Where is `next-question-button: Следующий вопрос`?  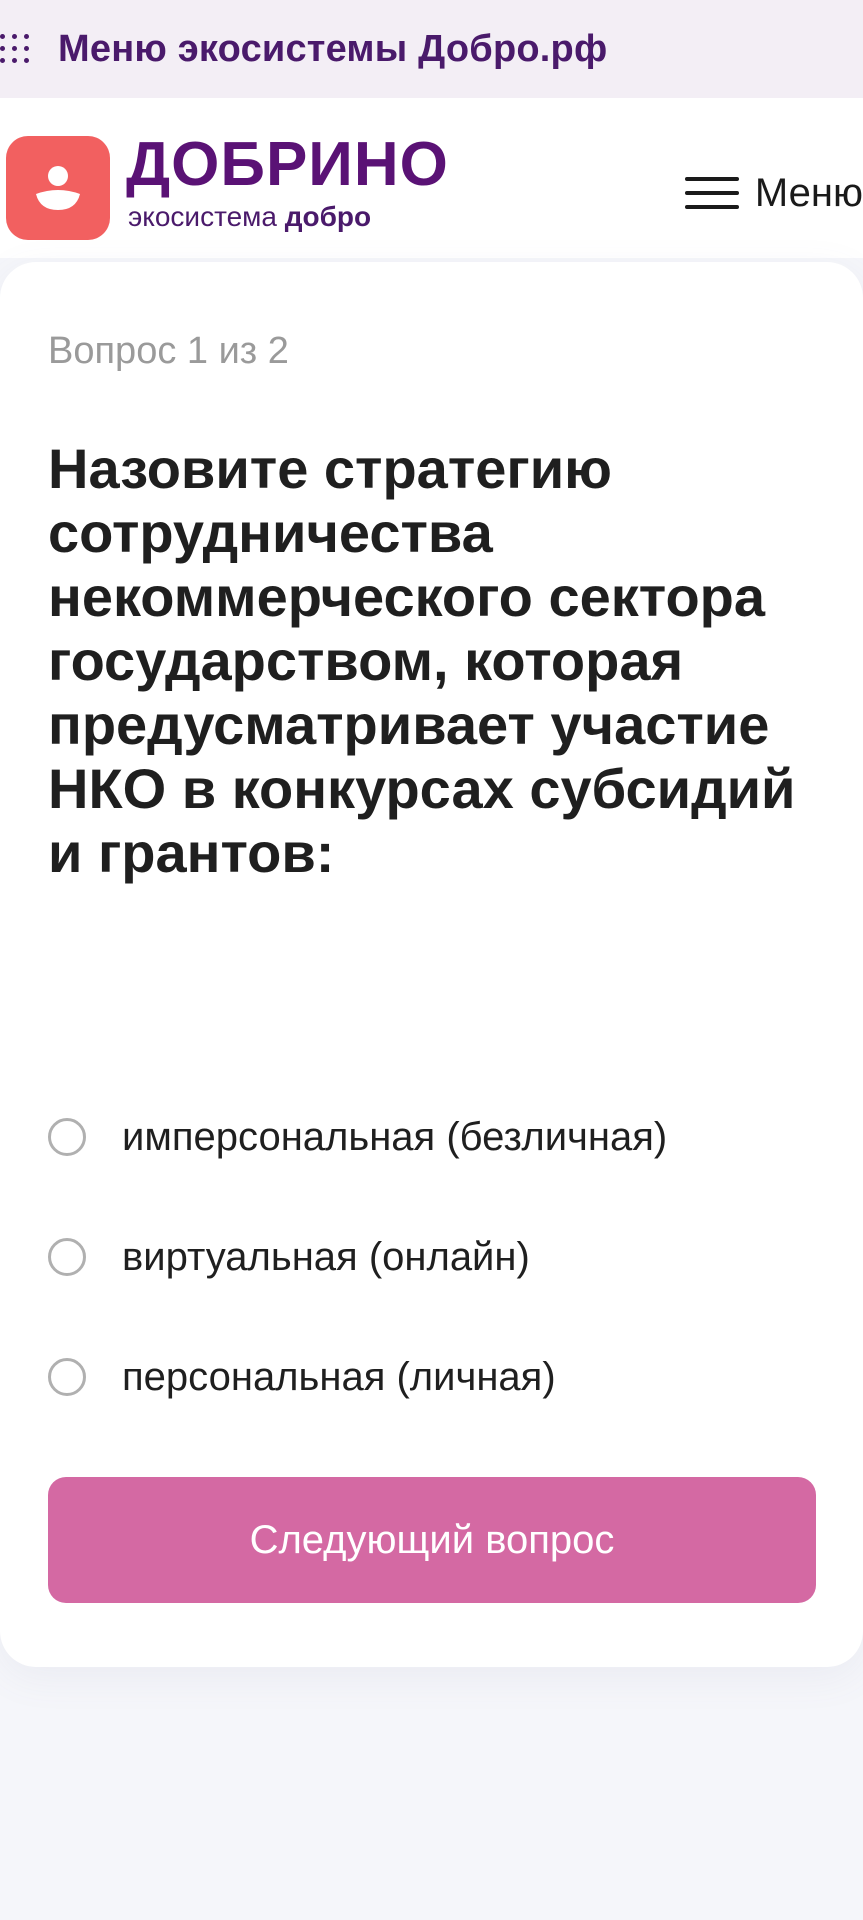 next-question-button: Следующий вопрос is located at coordinates (432, 1540).